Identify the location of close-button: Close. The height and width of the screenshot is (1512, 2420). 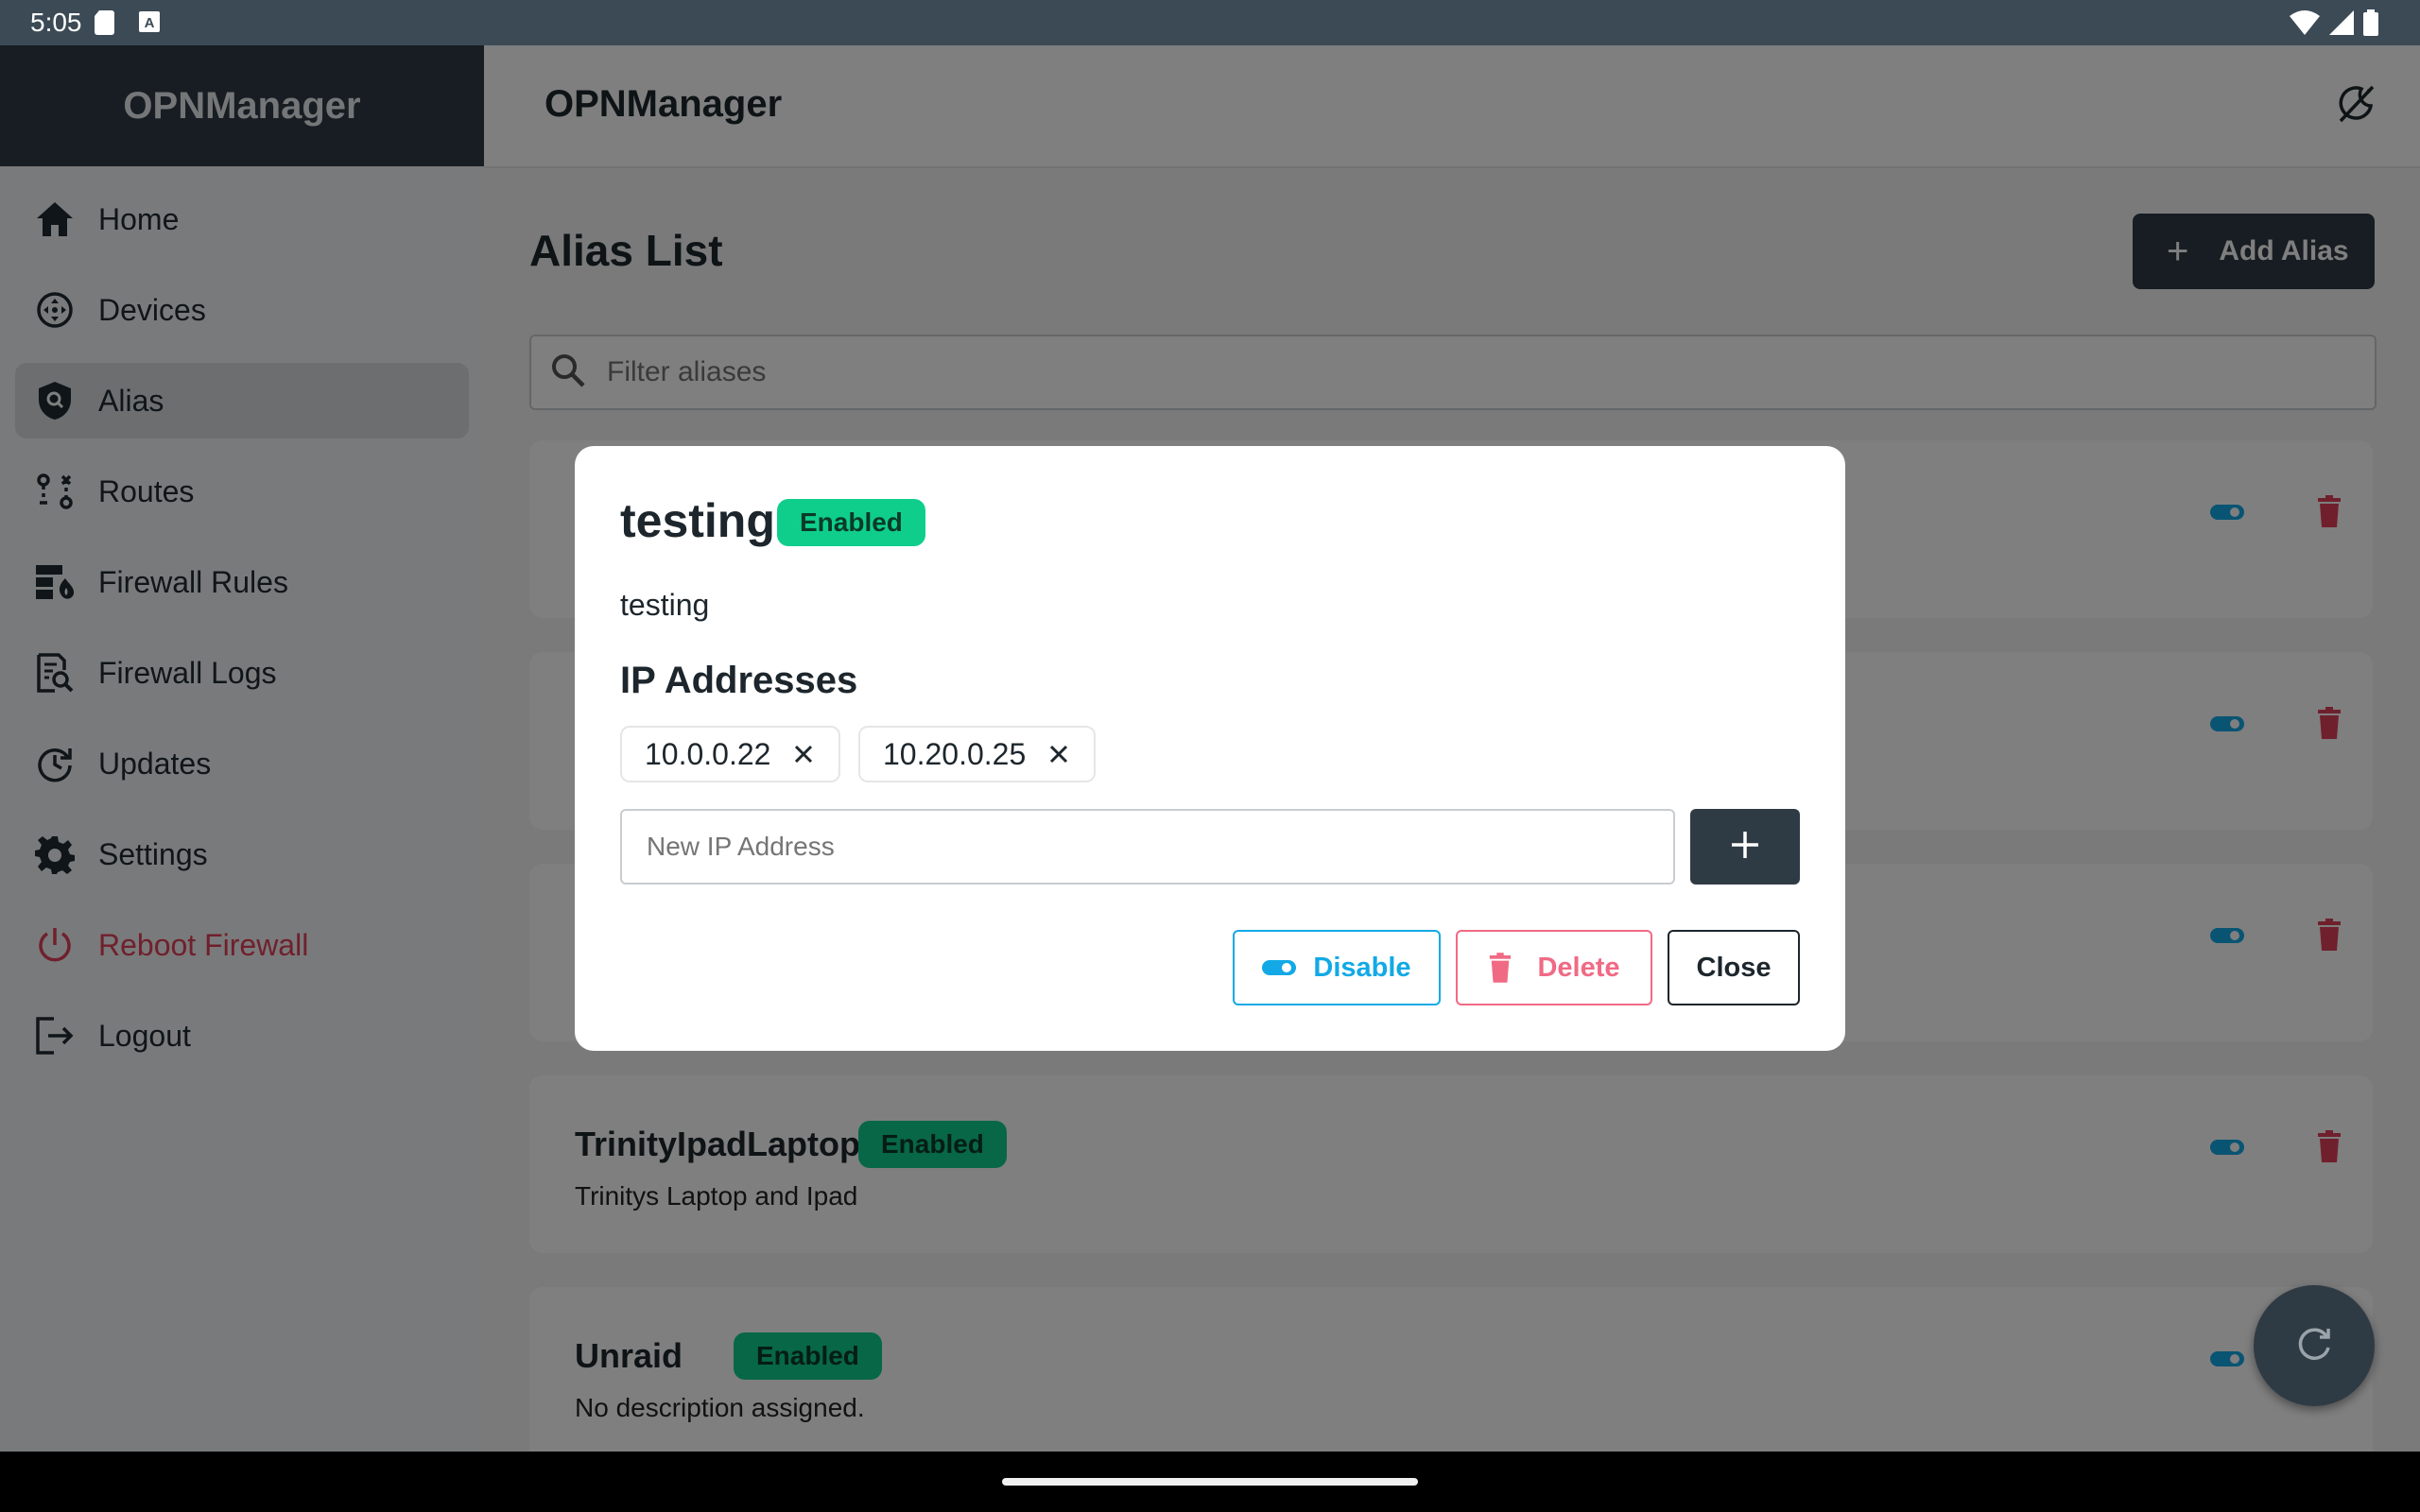
(1734, 967).